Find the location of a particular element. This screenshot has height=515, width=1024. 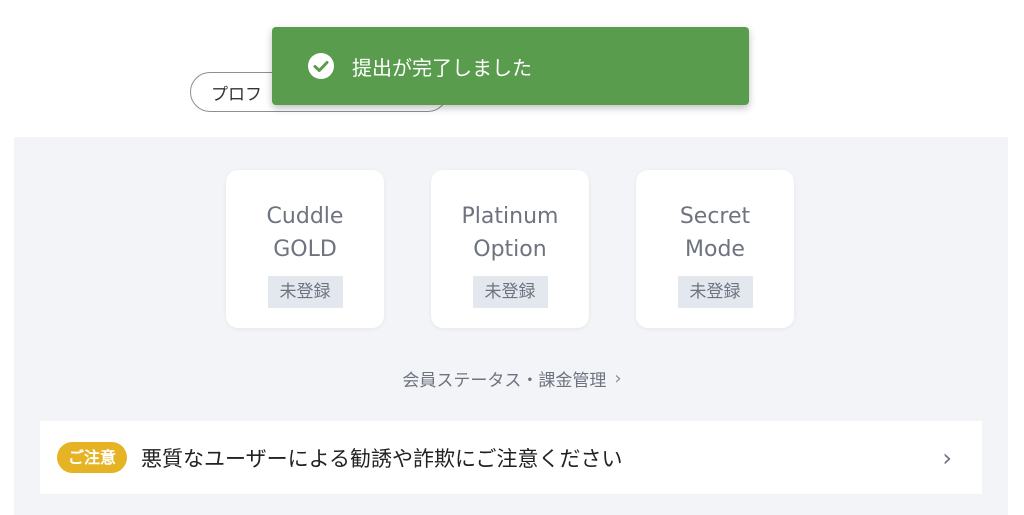

notice-badge: ご注意 is located at coordinates (92, 457).